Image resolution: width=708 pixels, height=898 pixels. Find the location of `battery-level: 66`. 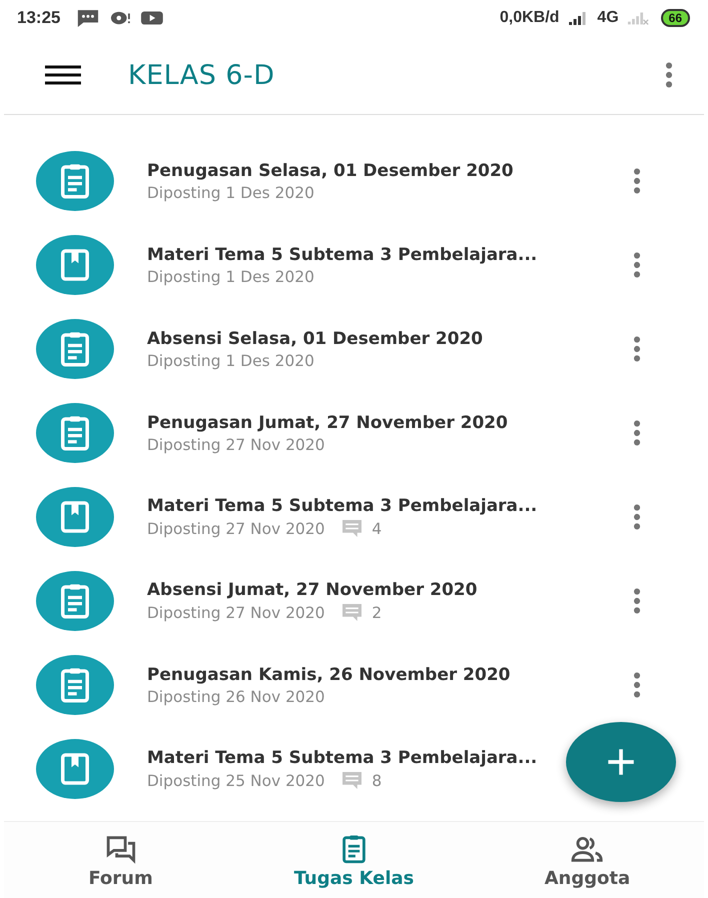

battery-level: 66 is located at coordinates (675, 18).